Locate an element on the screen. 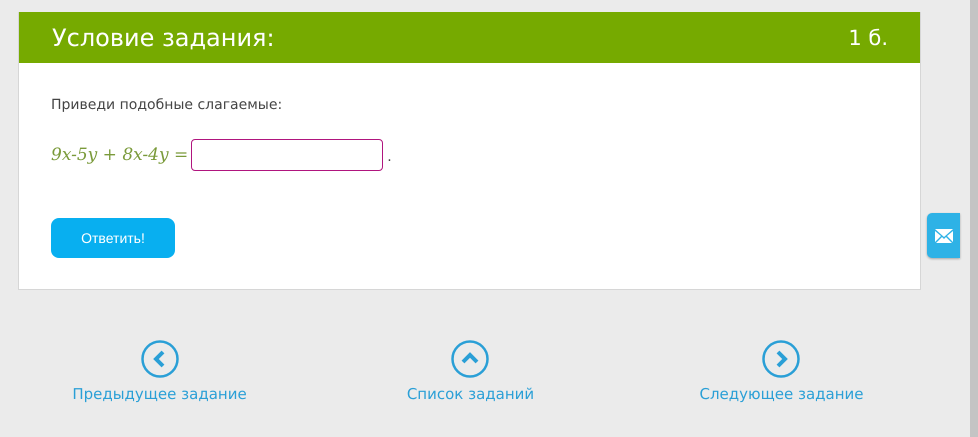  left-chevron-icon is located at coordinates (159, 359).